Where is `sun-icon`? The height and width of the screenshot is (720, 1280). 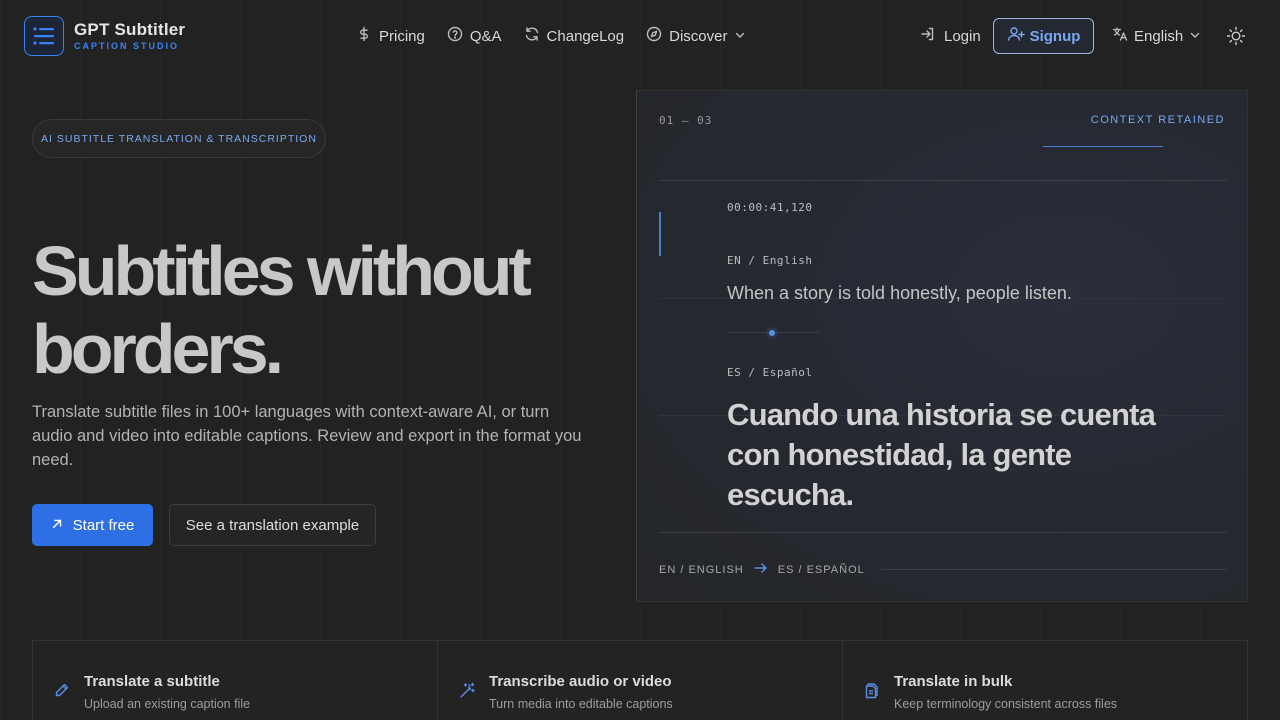 sun-icon is located at coordinates (1236, 38).